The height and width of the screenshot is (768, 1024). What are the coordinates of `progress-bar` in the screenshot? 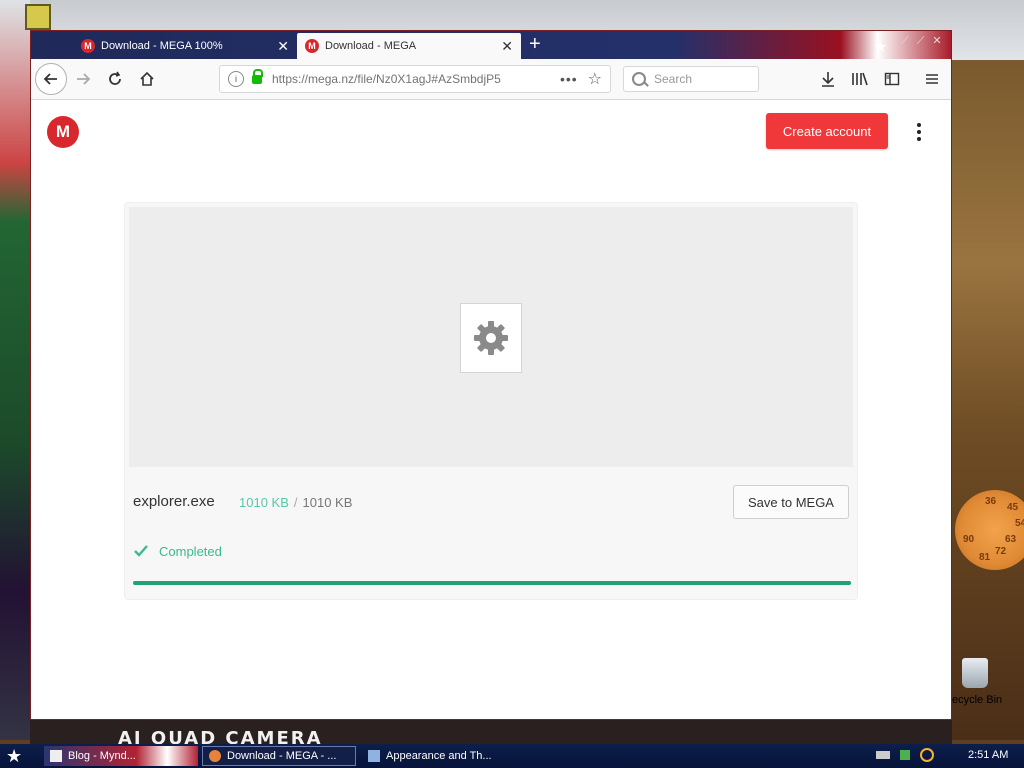 It's located at (492, 583).